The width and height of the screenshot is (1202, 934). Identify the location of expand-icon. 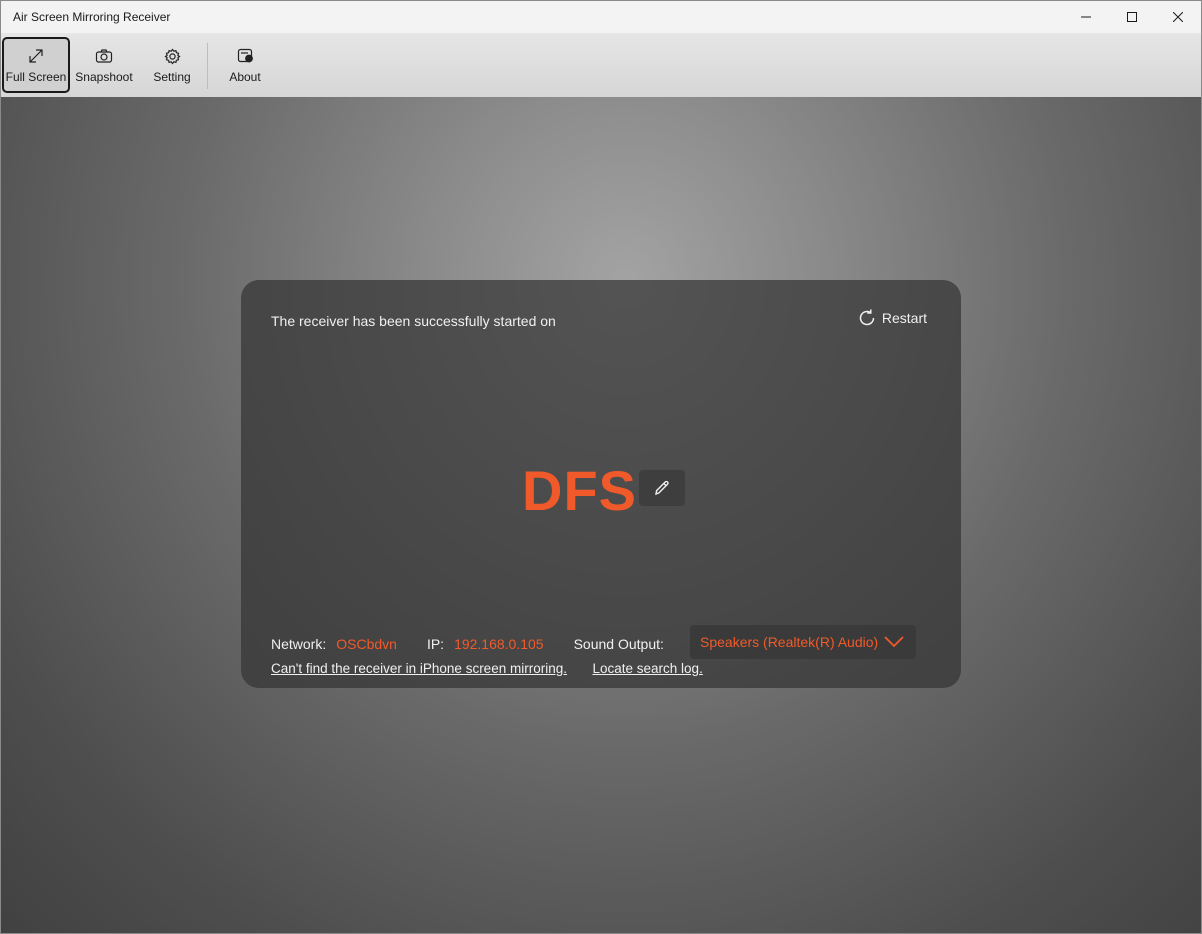
(36, 56).